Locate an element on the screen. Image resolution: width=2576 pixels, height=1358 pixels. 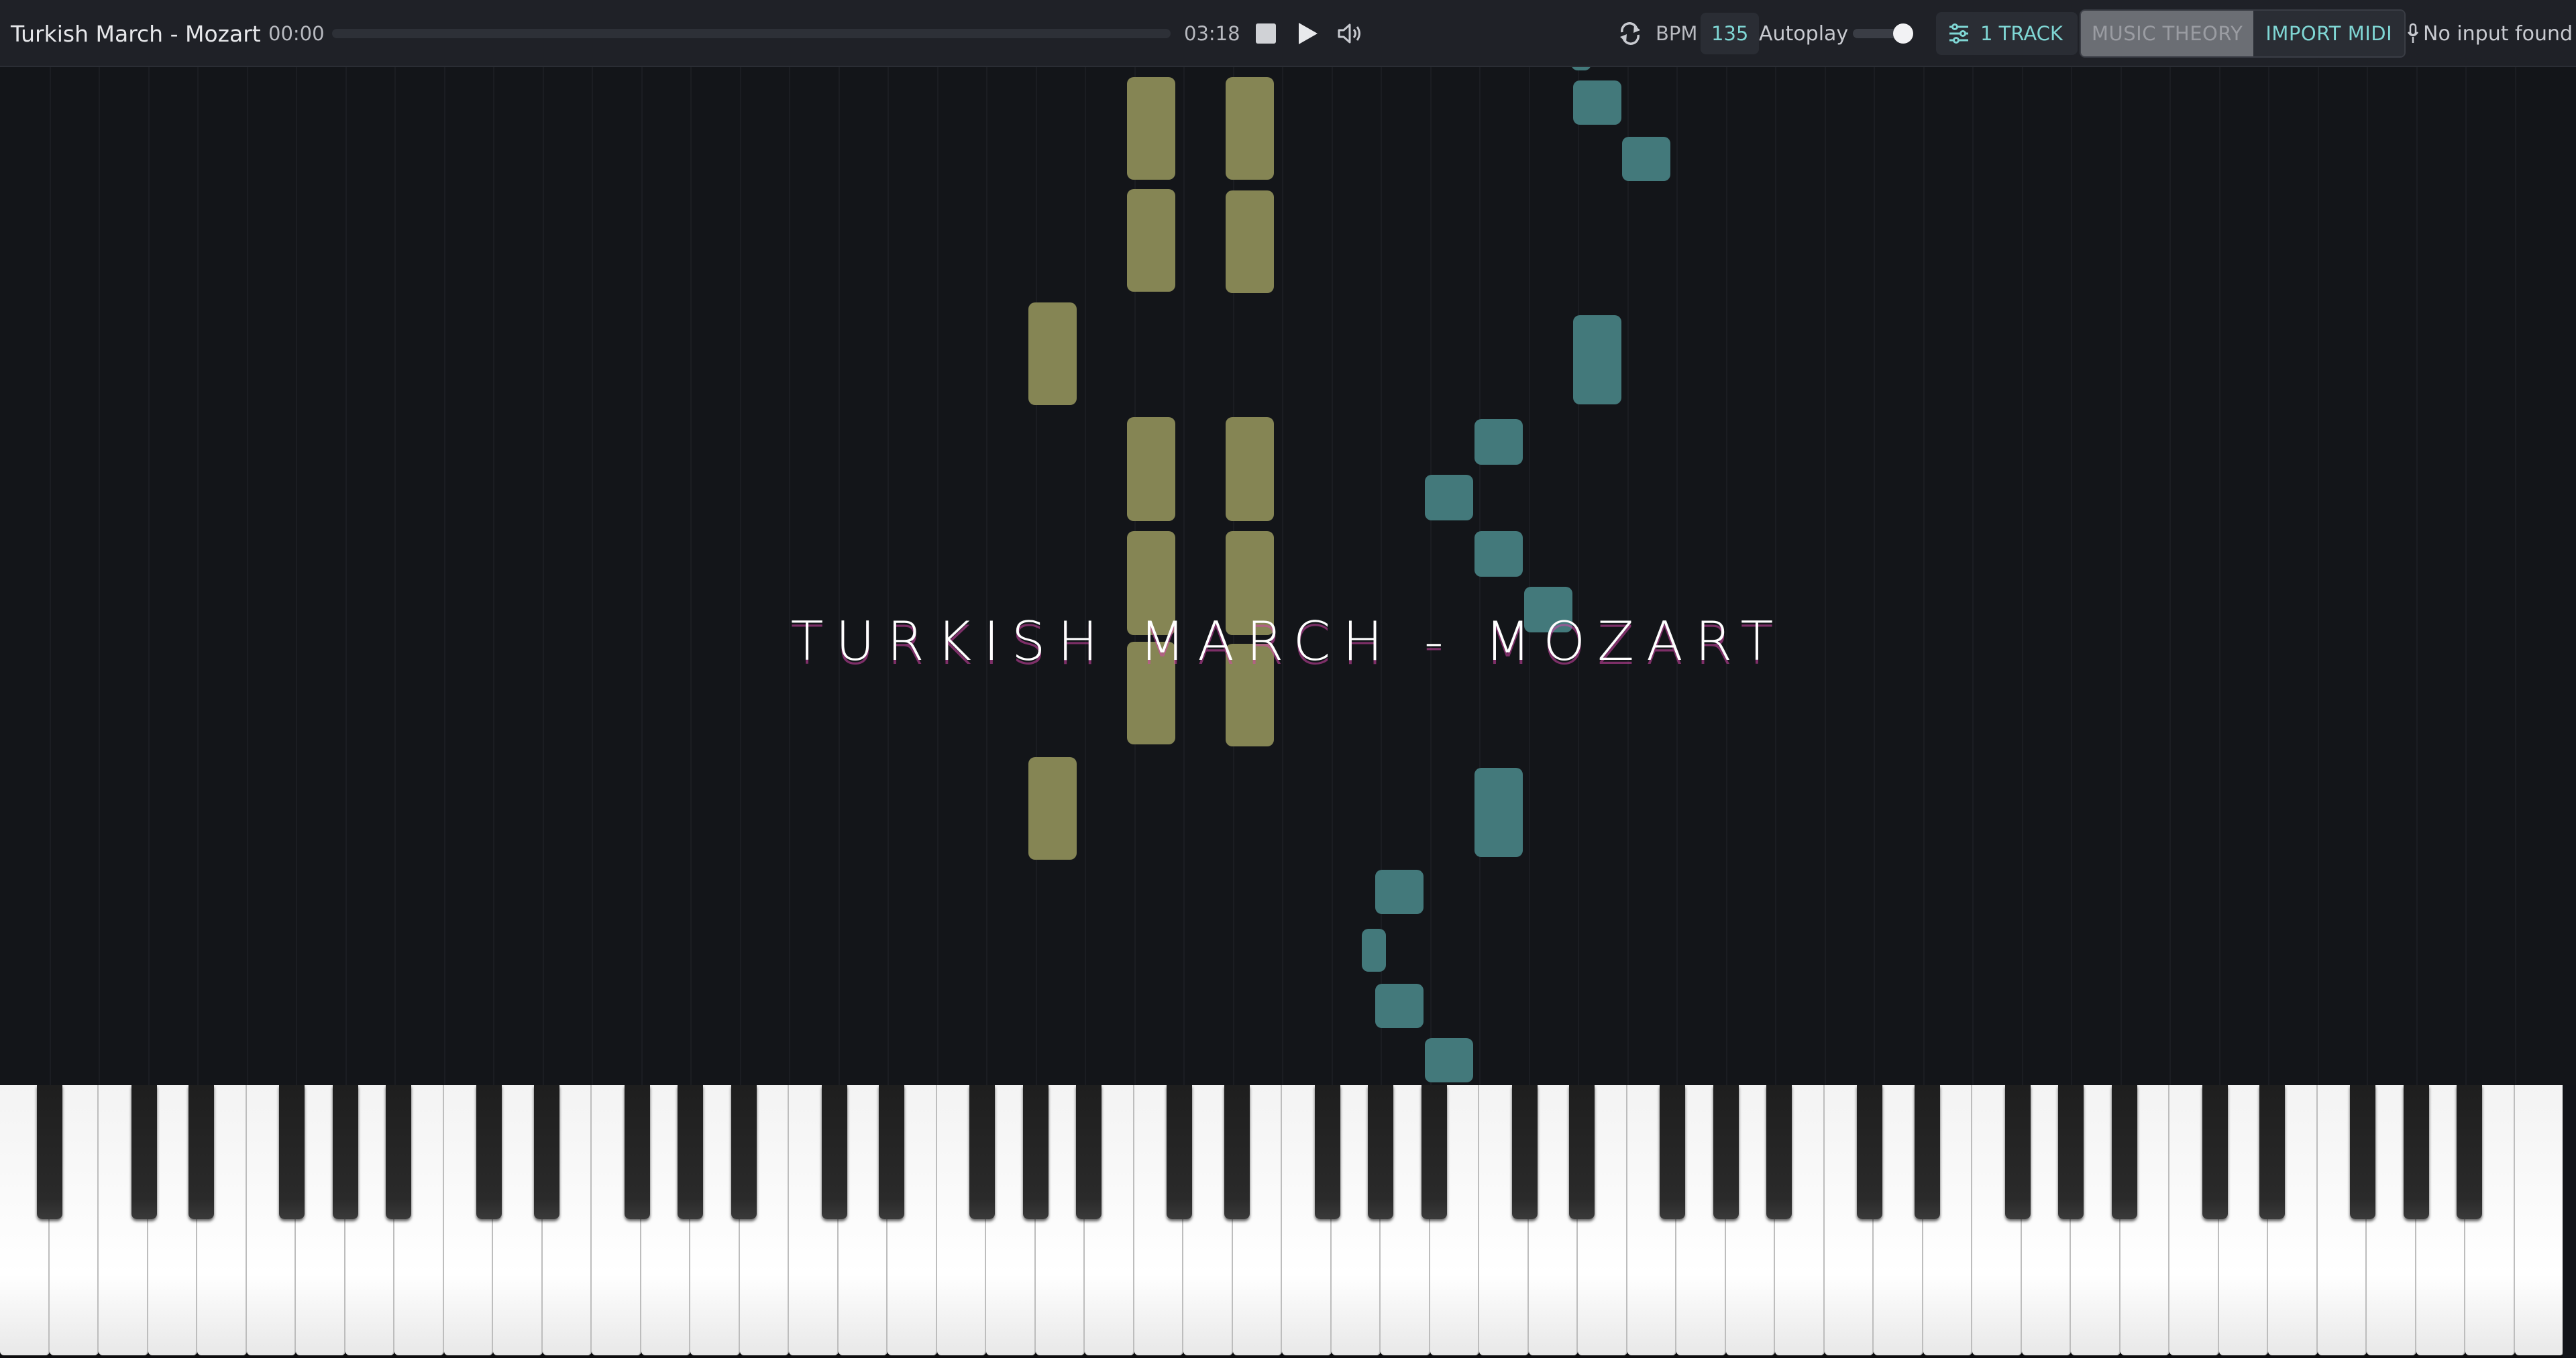
sliders-icon is located at coordinates (1958, 33).